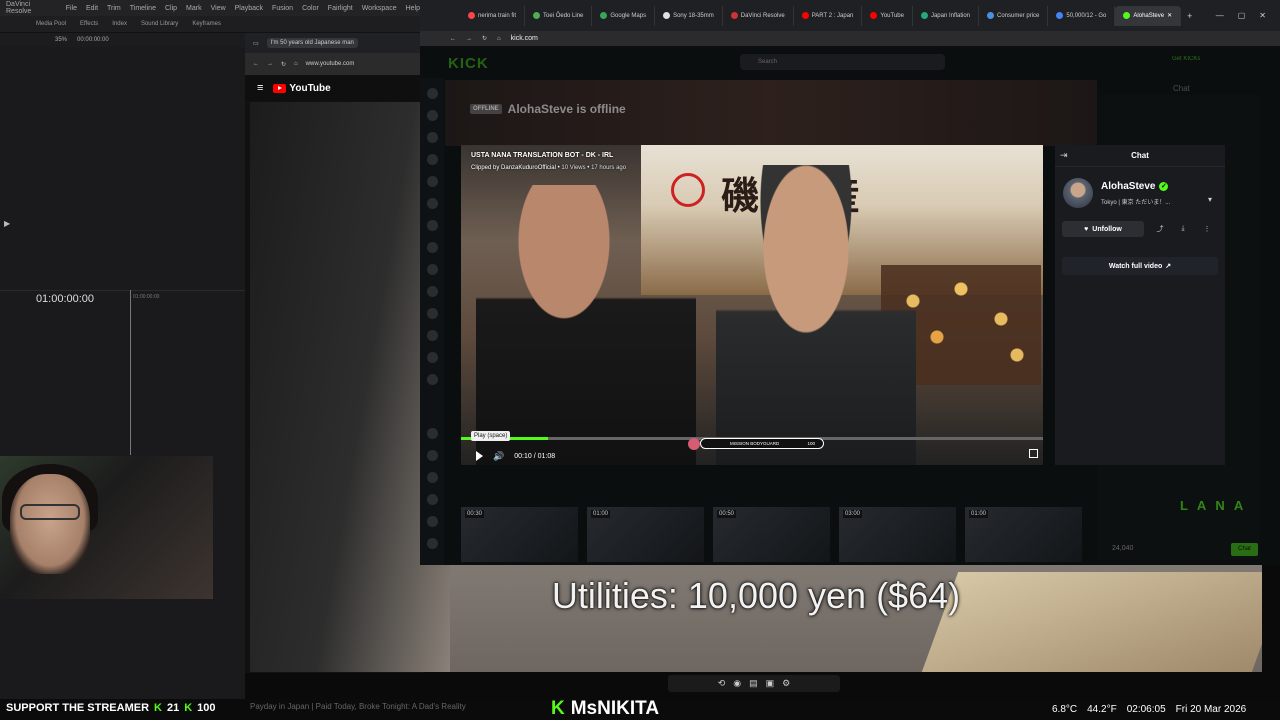 This screenshot has width=1280, height=720. Describe the element at coordinates (92, 8) in the screenshot. I see `menu-edit: Edit` at that location.